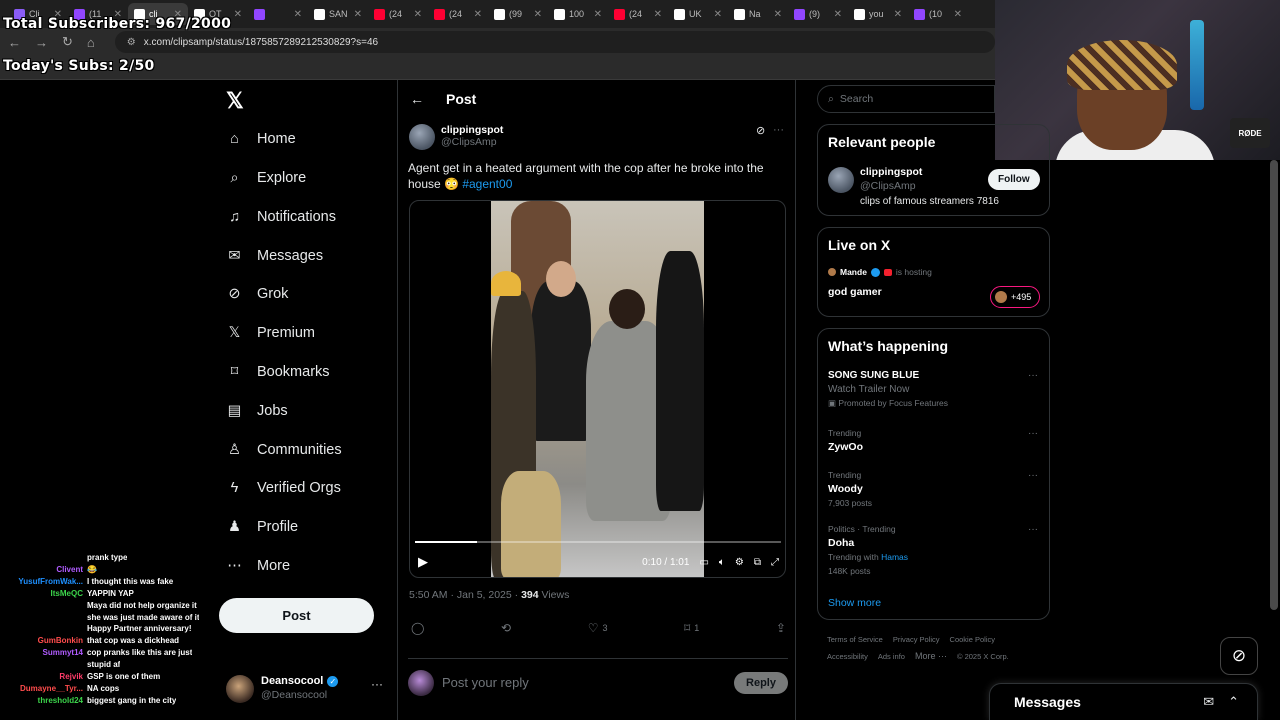  Describe the element at coordinates (1123, 701) in the screenshot. I see `messages-drawer: Messages ✉ ⌃` at that location.